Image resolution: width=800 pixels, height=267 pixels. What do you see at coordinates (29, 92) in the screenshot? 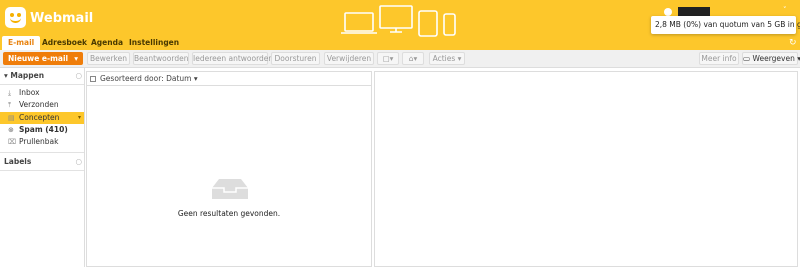
I see `folder-label: Inbox` at bounding box center [29, 92].